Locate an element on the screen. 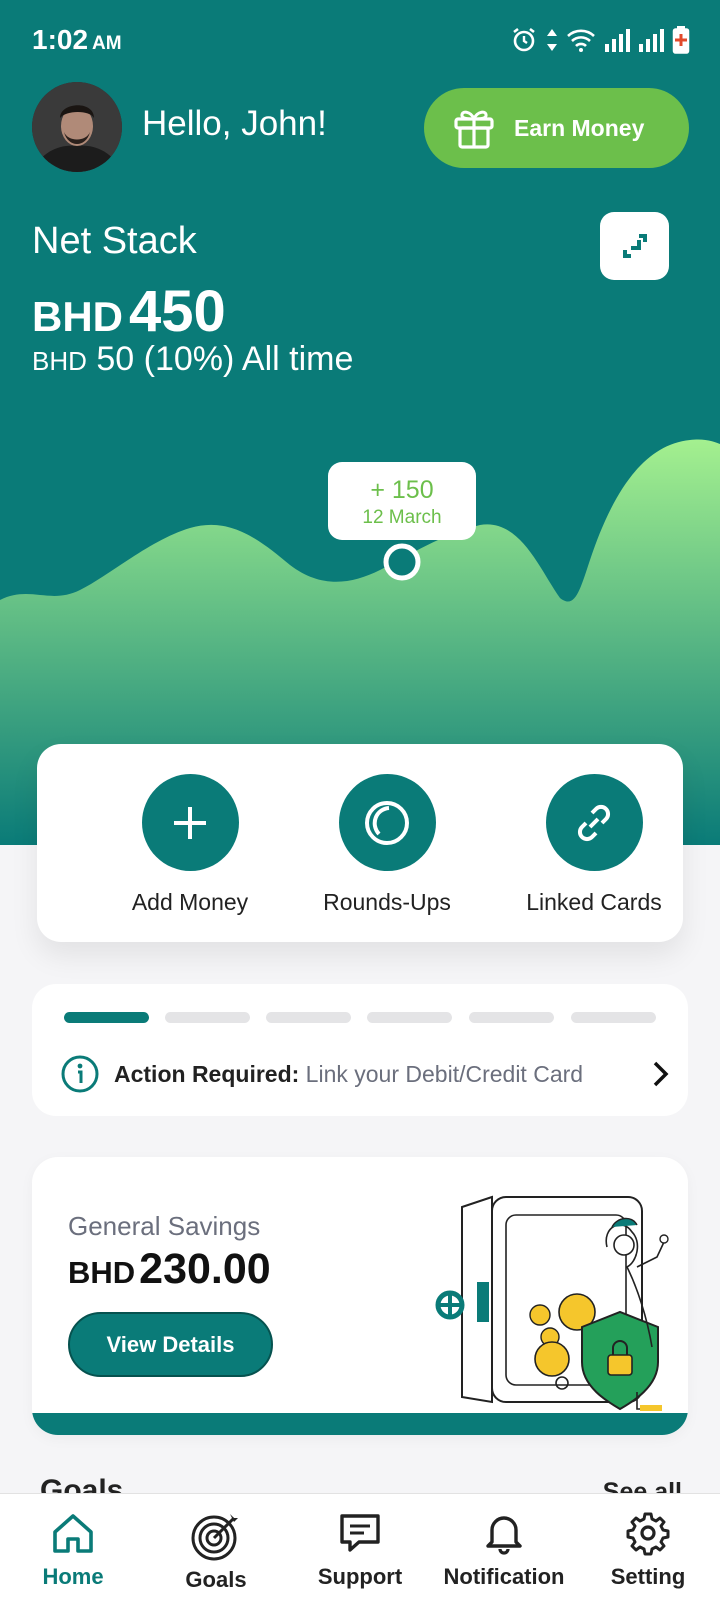 This screenshot has width=720, height=1600. net-stack-label: Net Stack is located at coordinates (114, 241).